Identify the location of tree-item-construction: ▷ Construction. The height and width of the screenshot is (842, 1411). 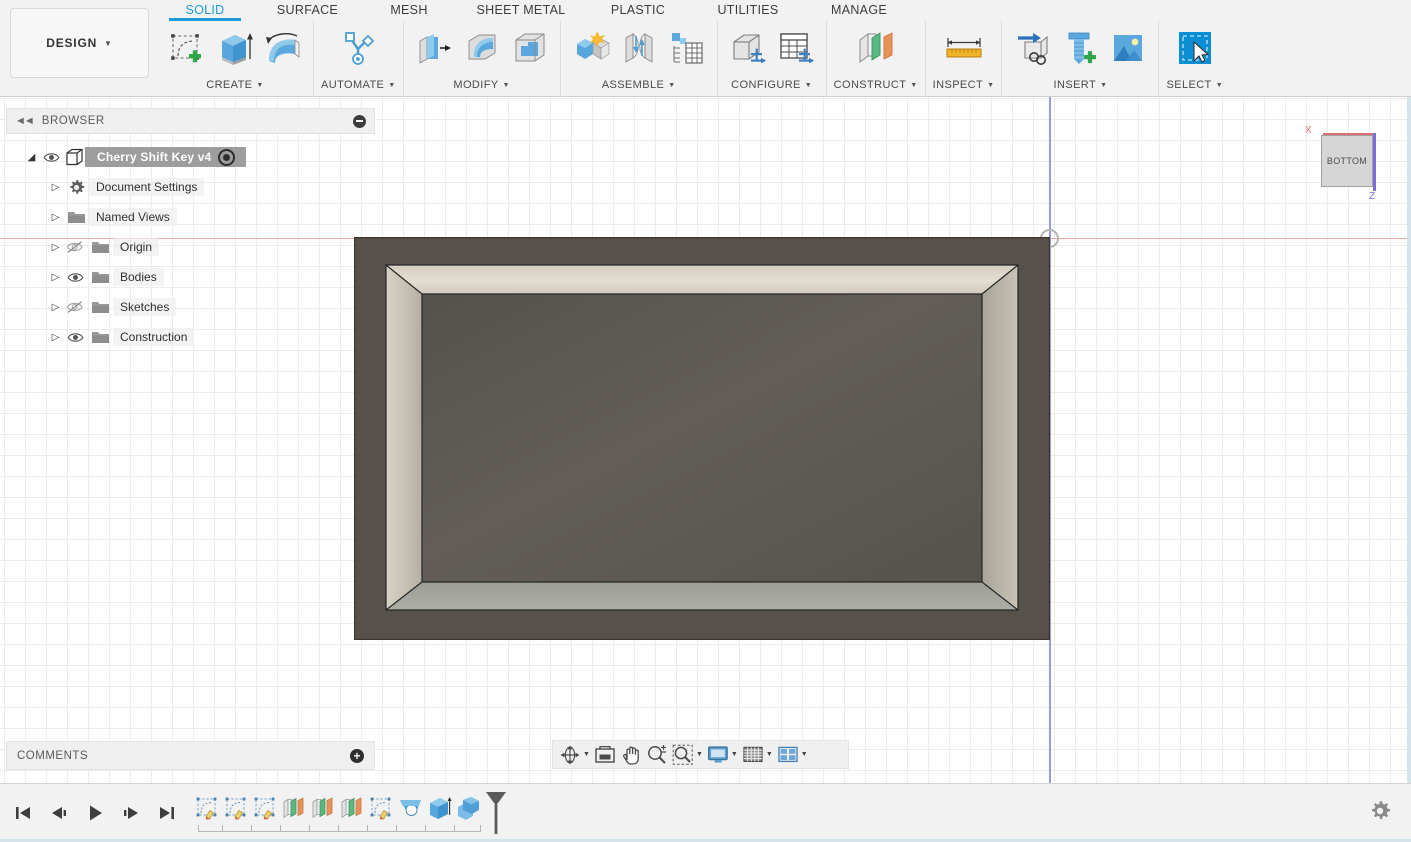
(190, 337).